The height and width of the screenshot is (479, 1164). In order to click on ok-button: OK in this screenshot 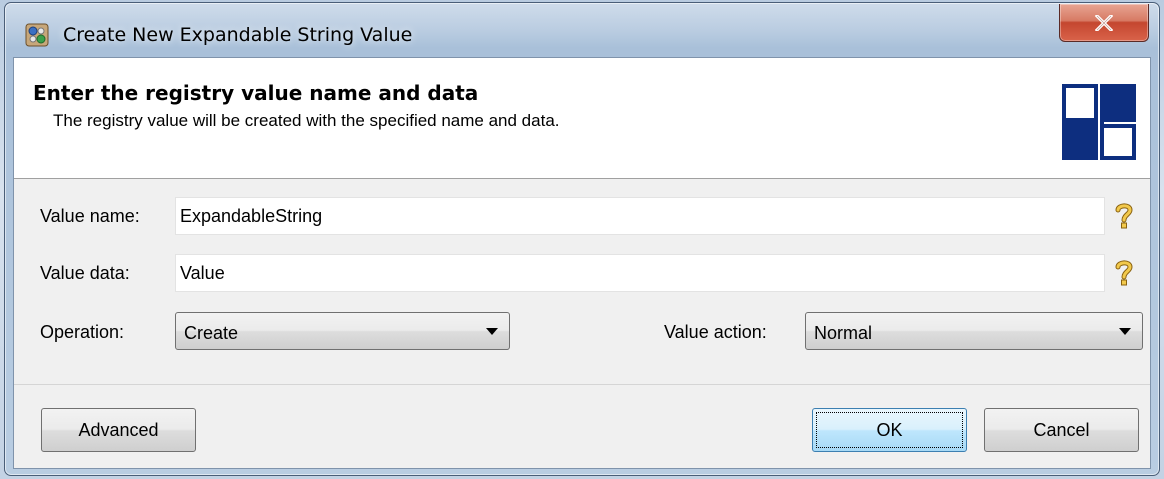, I will do `click(889, 430)`.